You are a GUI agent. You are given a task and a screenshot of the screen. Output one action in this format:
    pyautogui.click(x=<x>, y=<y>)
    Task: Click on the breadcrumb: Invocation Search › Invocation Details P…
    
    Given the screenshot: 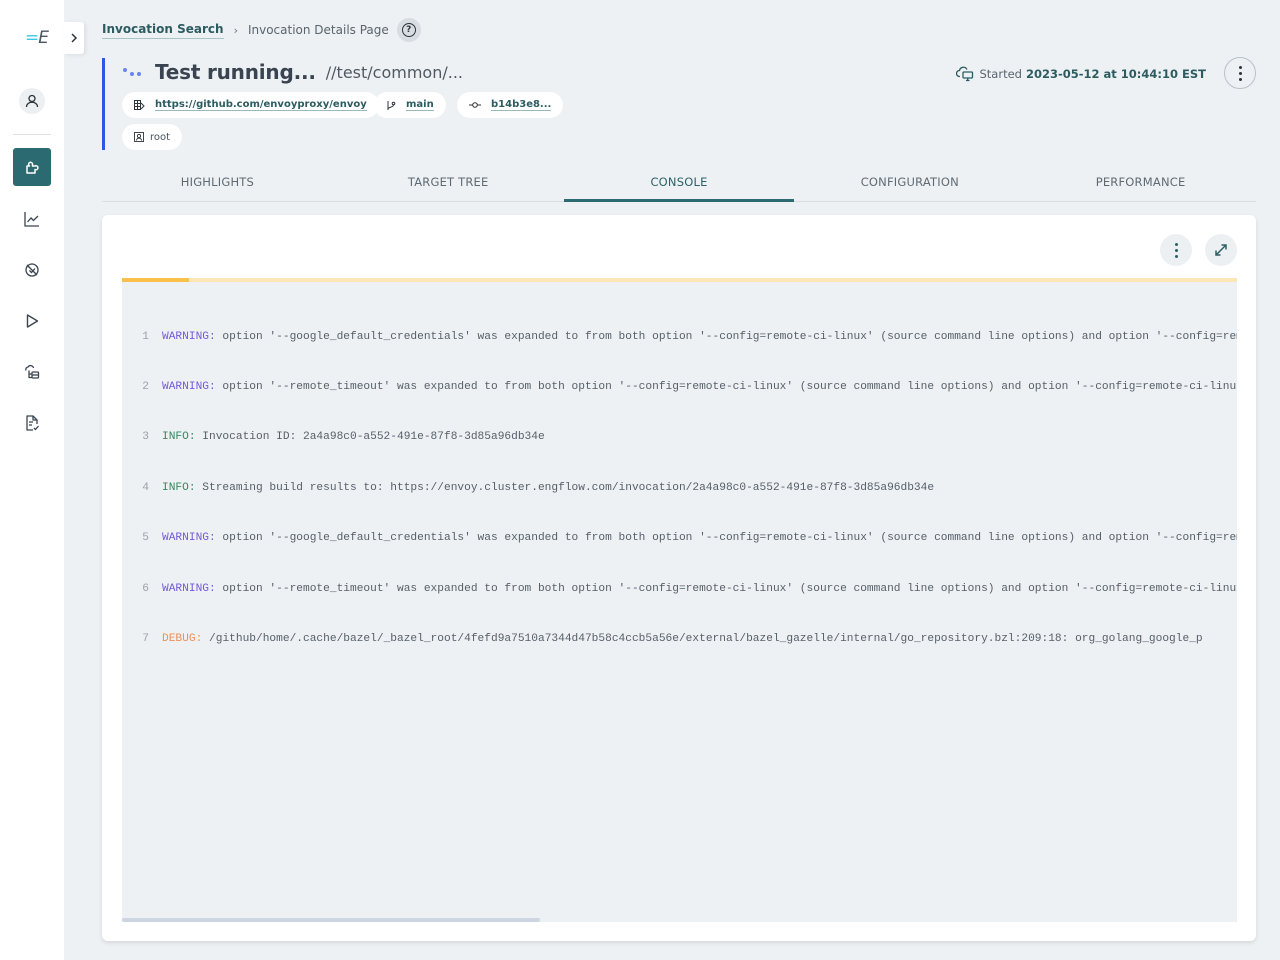 What is the action you would take?
    pyautogui.click(x=261, y=30)
    